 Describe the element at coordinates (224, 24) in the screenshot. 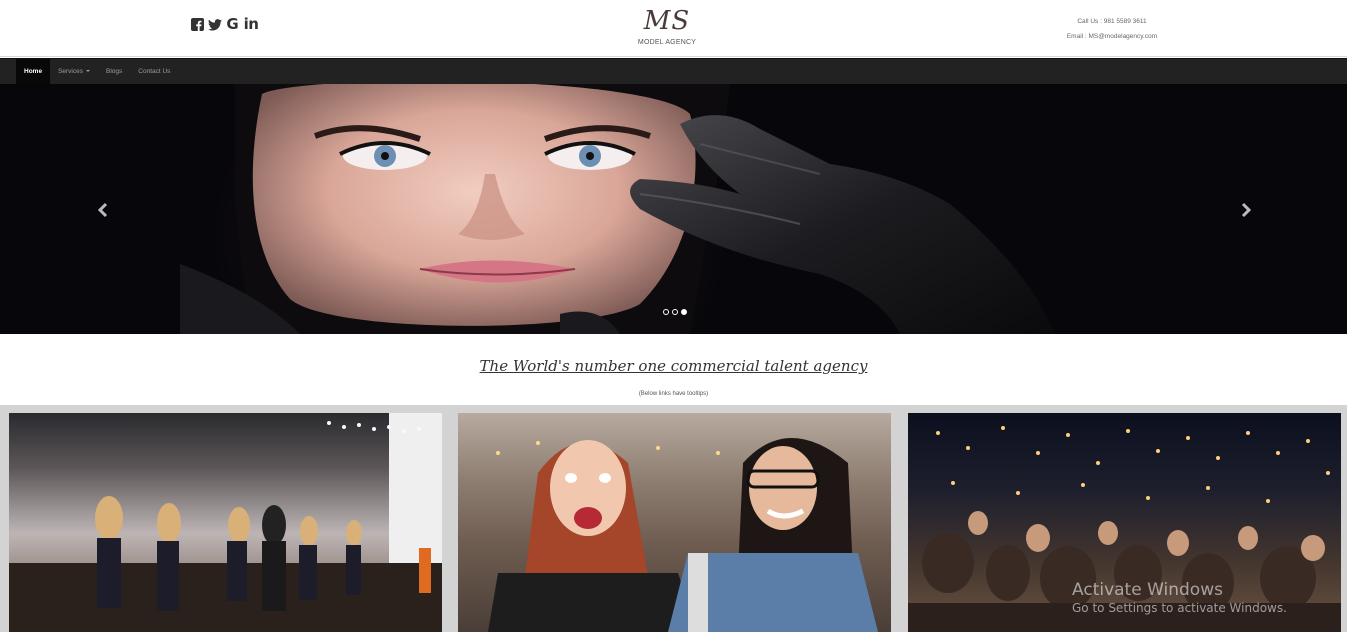

I see `social-links: G in` at that location.